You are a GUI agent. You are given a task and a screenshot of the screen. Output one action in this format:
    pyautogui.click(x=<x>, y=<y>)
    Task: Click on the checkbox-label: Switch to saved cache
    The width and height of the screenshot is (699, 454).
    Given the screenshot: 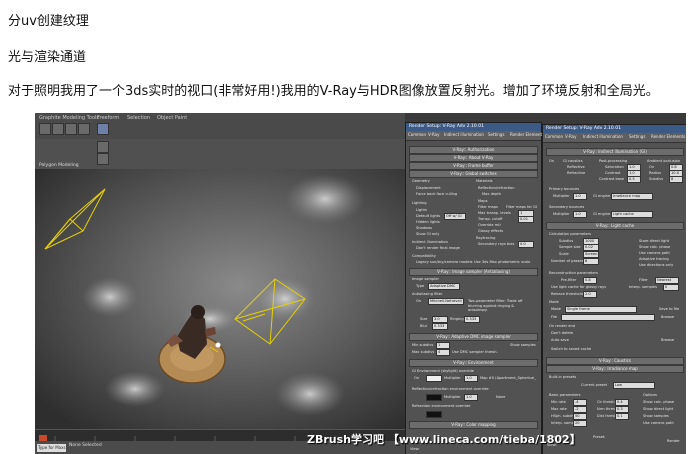 What is the action you would take?
    pyautogui.click(x=571, y=349)
    